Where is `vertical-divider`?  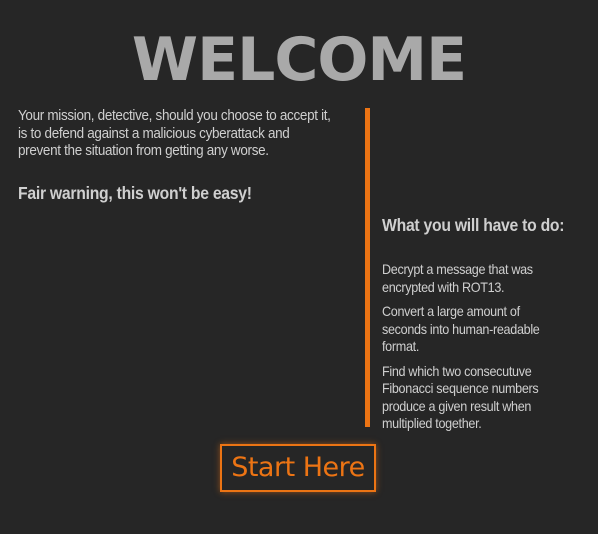 vertical-divider is located at coordinates (367, 267).